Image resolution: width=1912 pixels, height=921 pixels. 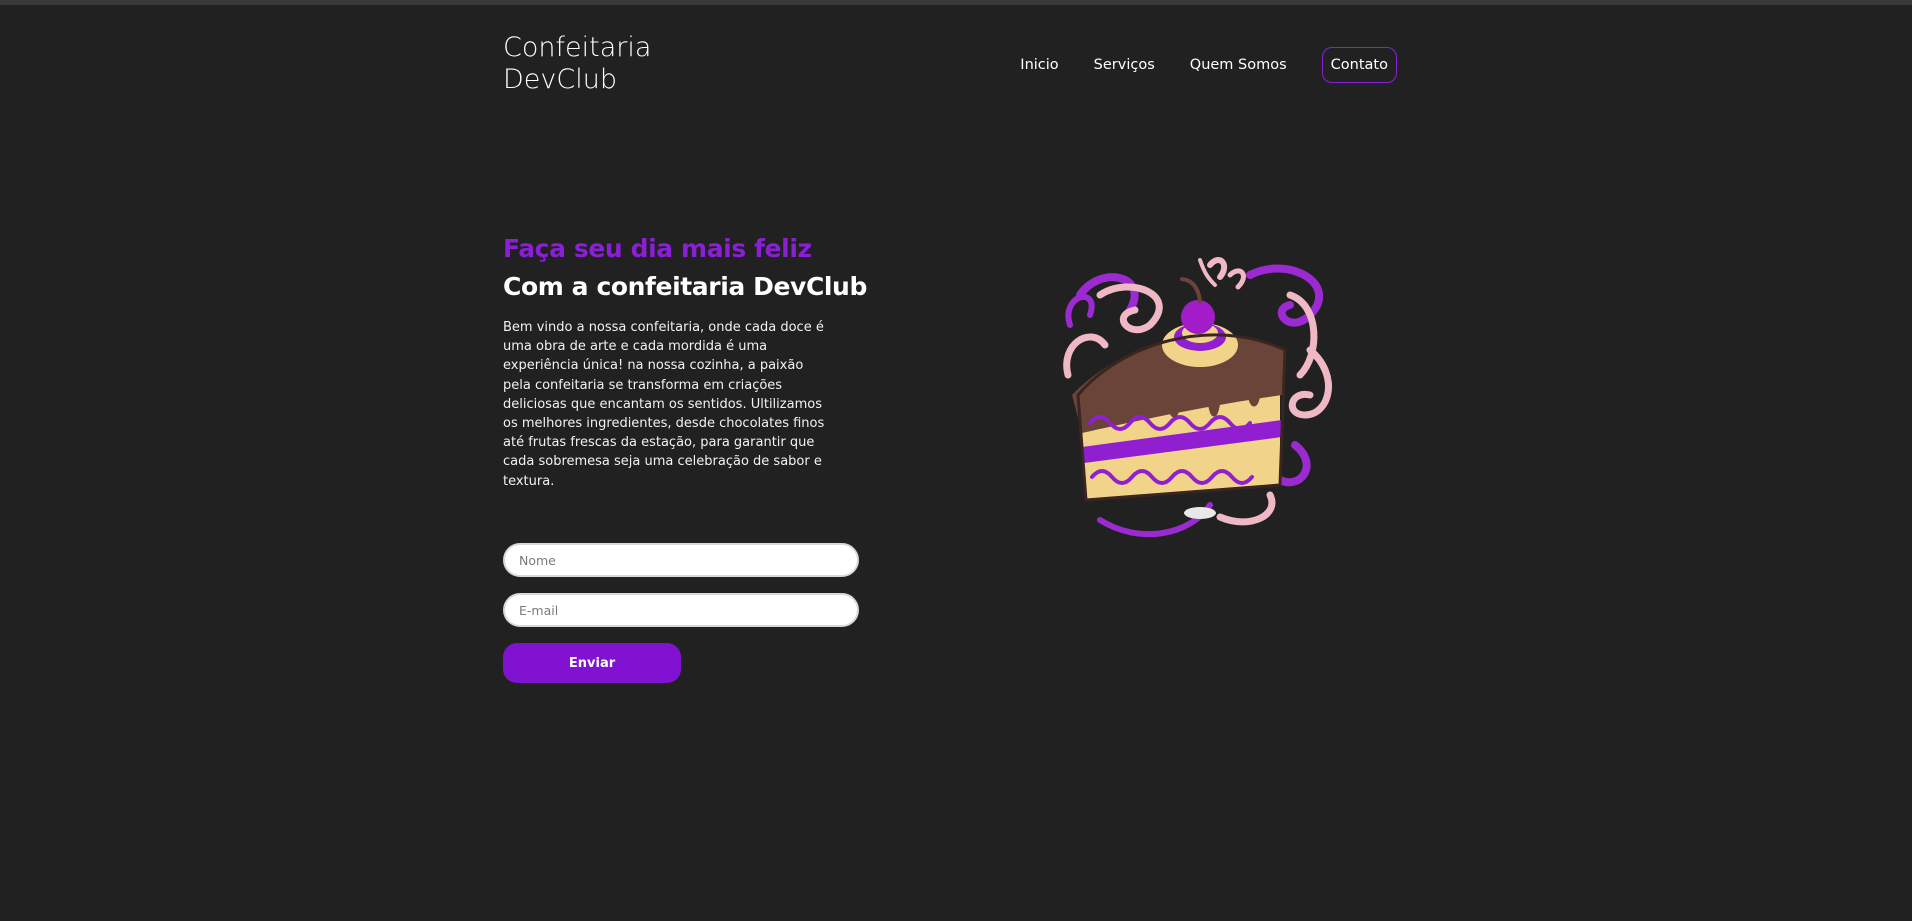 I want to click on submit-button: Enviar, so click(x=592, y=663).